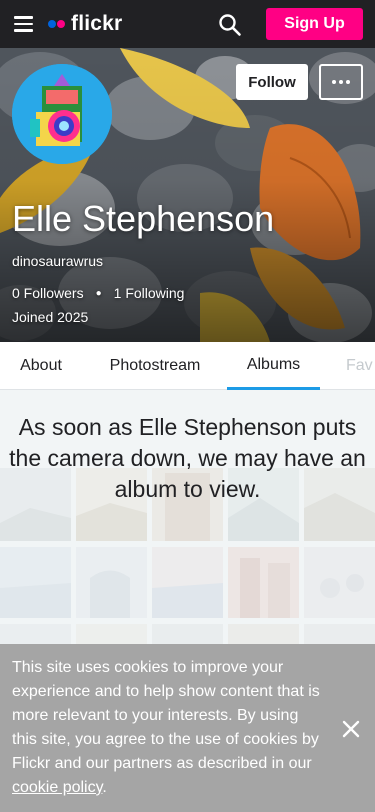 The image size is (375, 812). What do you see at coordinates (97, 23) in the screenshot?
I see `logo-text: flickr` at bounding box center [97, 23].